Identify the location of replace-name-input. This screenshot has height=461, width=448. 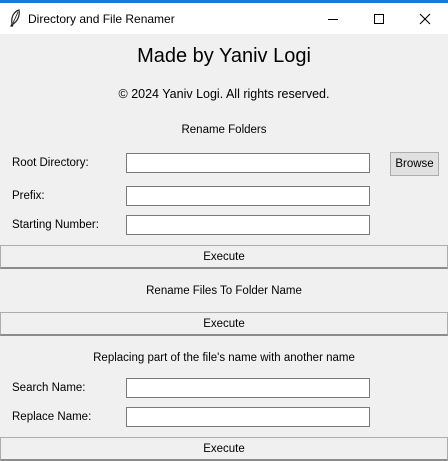
(248, 417).